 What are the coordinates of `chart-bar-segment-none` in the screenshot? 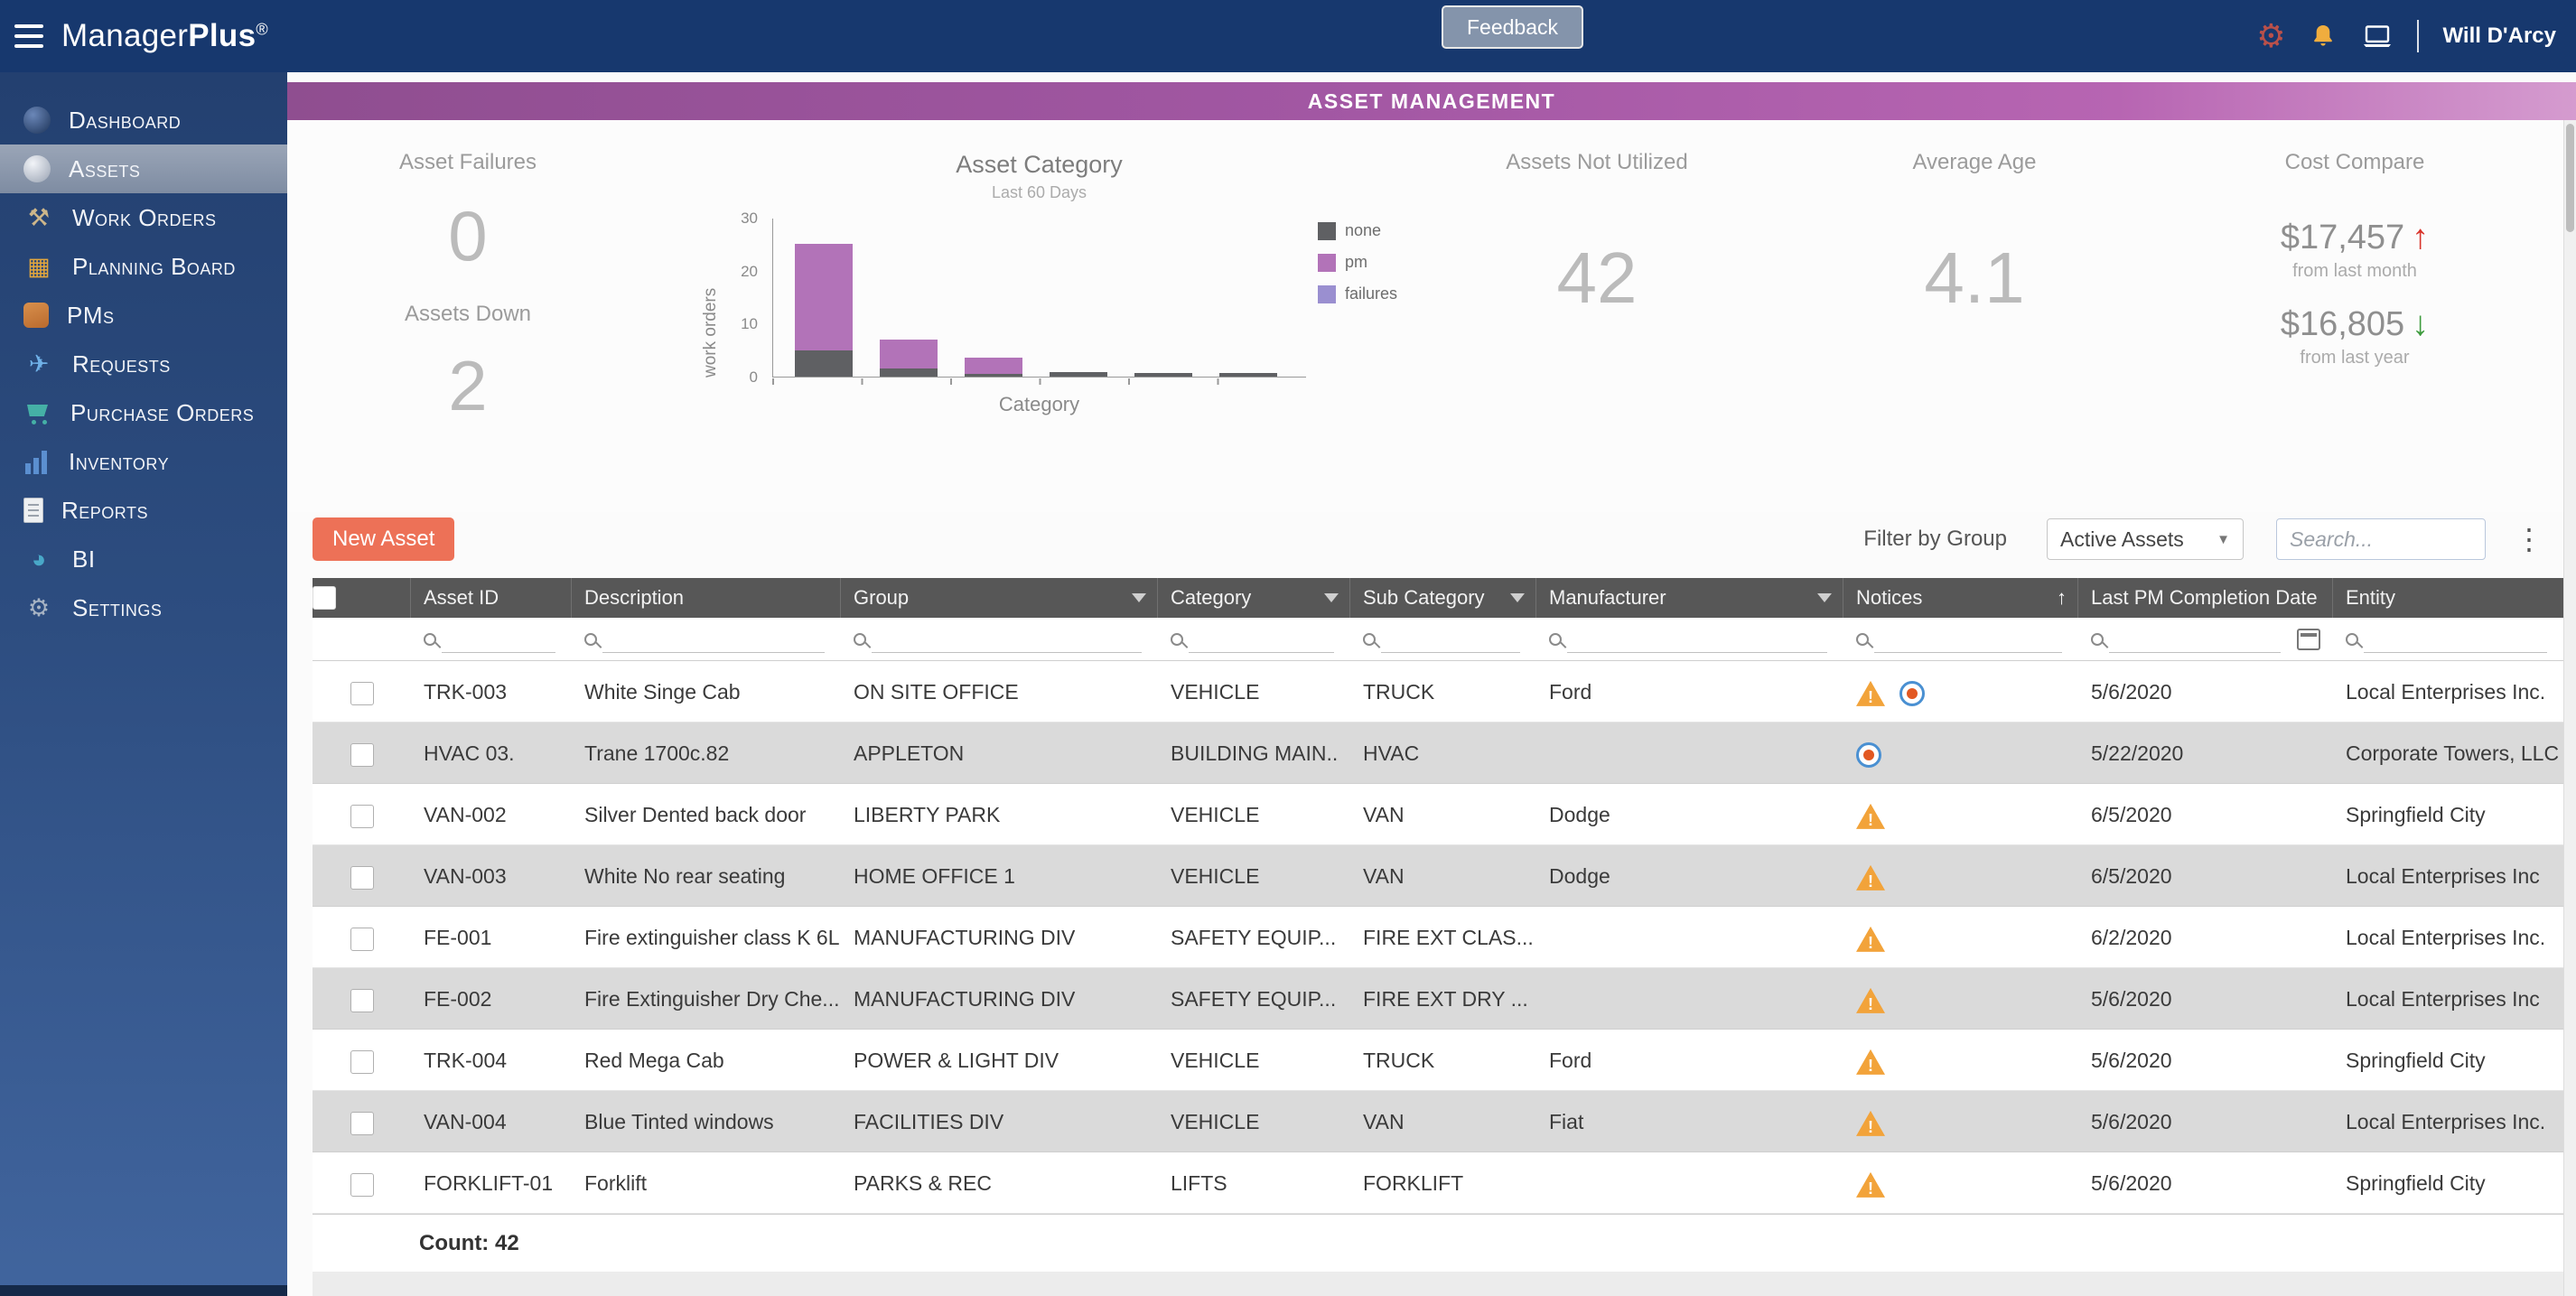 It's located at (1248, 375).